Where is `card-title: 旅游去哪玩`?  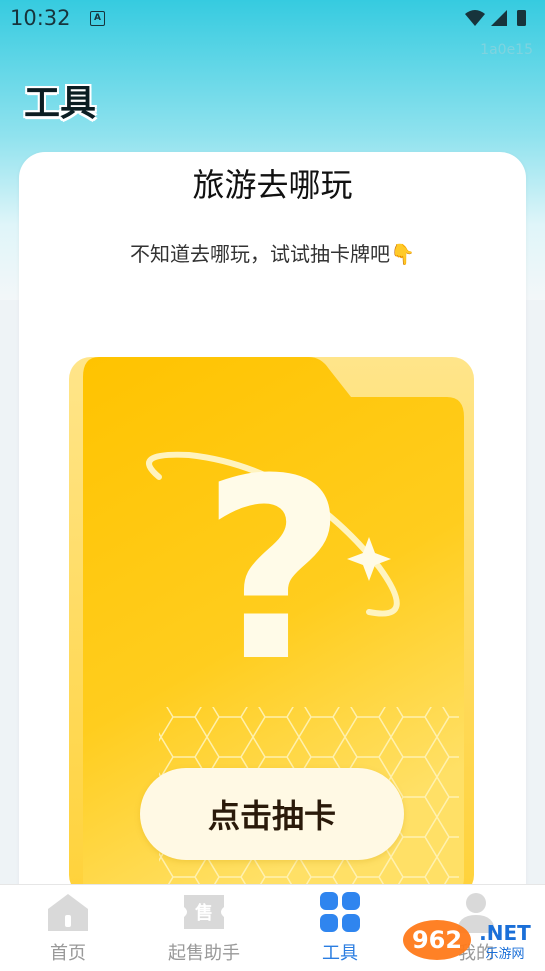
card-title: 旅游去哪玩 is located at coordinates (272, 185).